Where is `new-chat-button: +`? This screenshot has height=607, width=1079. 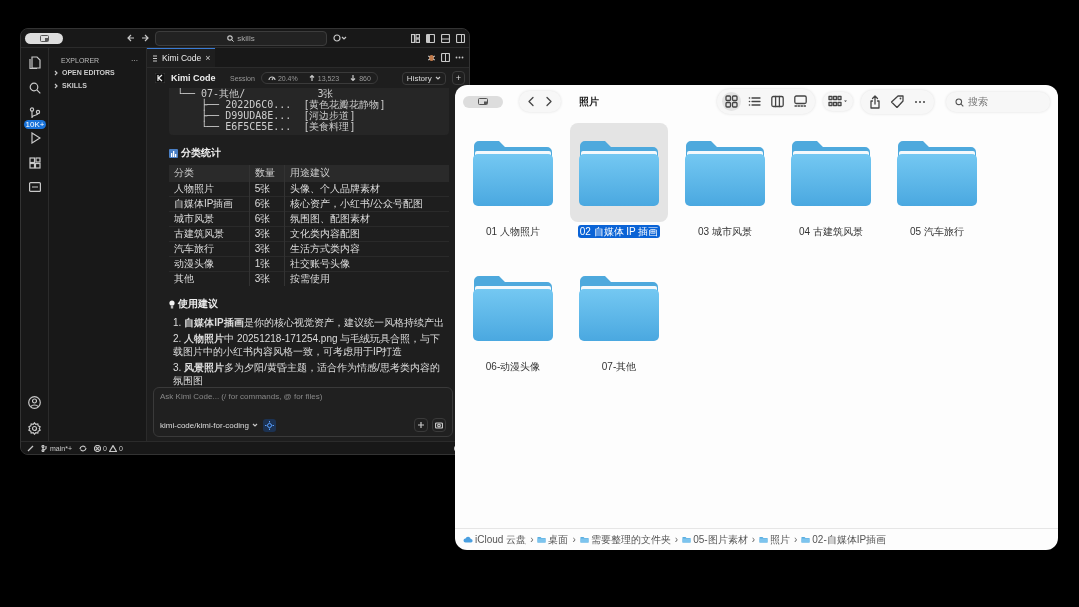
new-chat-button: + is located at coordinates (458, 78).